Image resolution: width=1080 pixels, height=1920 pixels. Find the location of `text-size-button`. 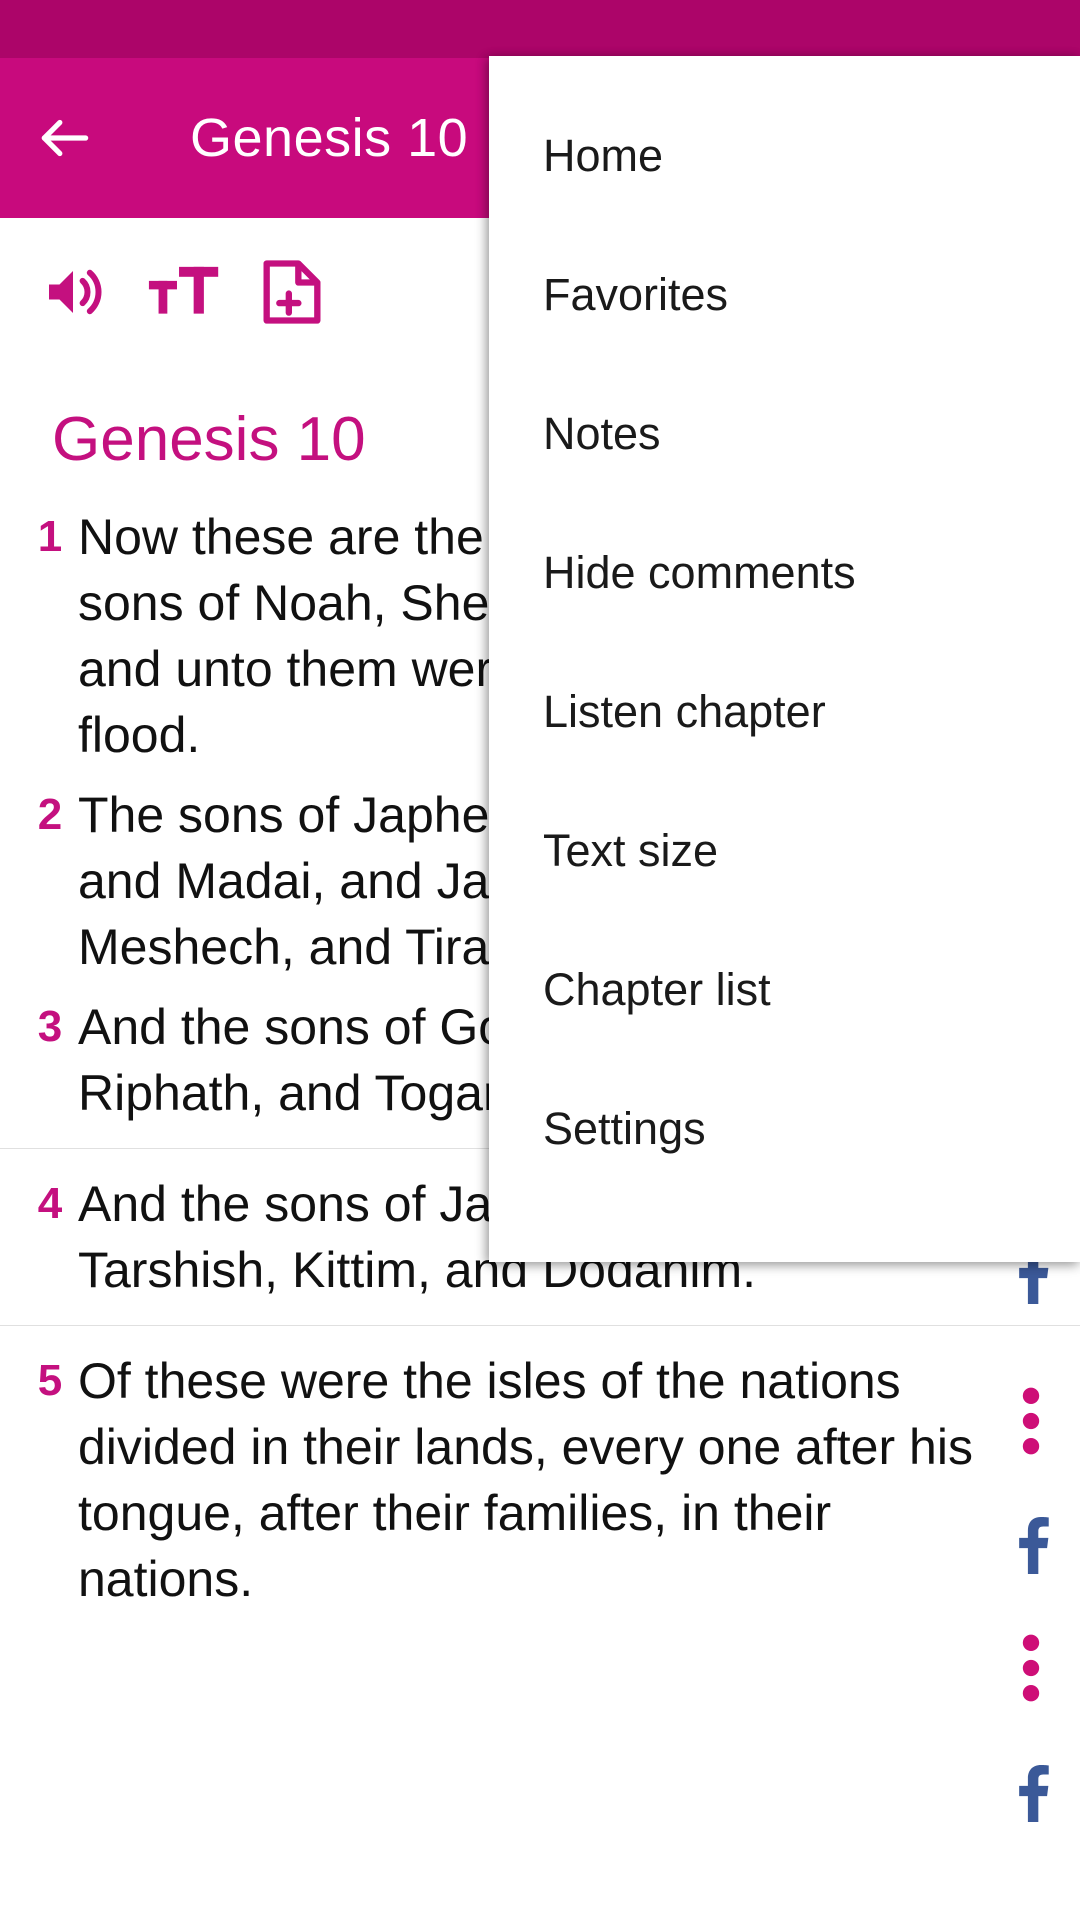

text-size-button is located at coordinates (184, 292).